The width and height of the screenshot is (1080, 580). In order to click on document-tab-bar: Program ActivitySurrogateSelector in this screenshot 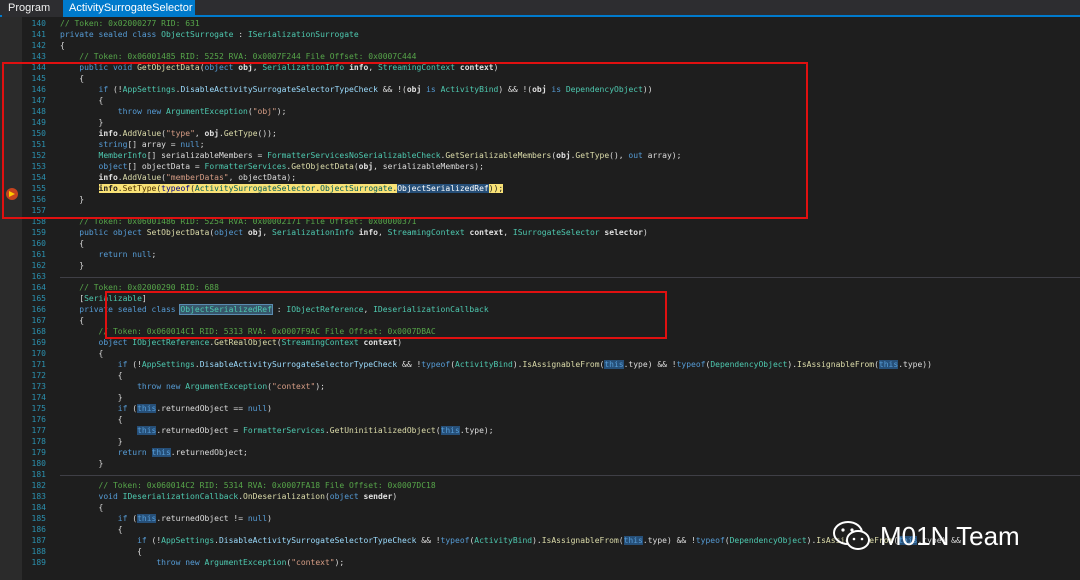, I will do `click(540, 8)`.